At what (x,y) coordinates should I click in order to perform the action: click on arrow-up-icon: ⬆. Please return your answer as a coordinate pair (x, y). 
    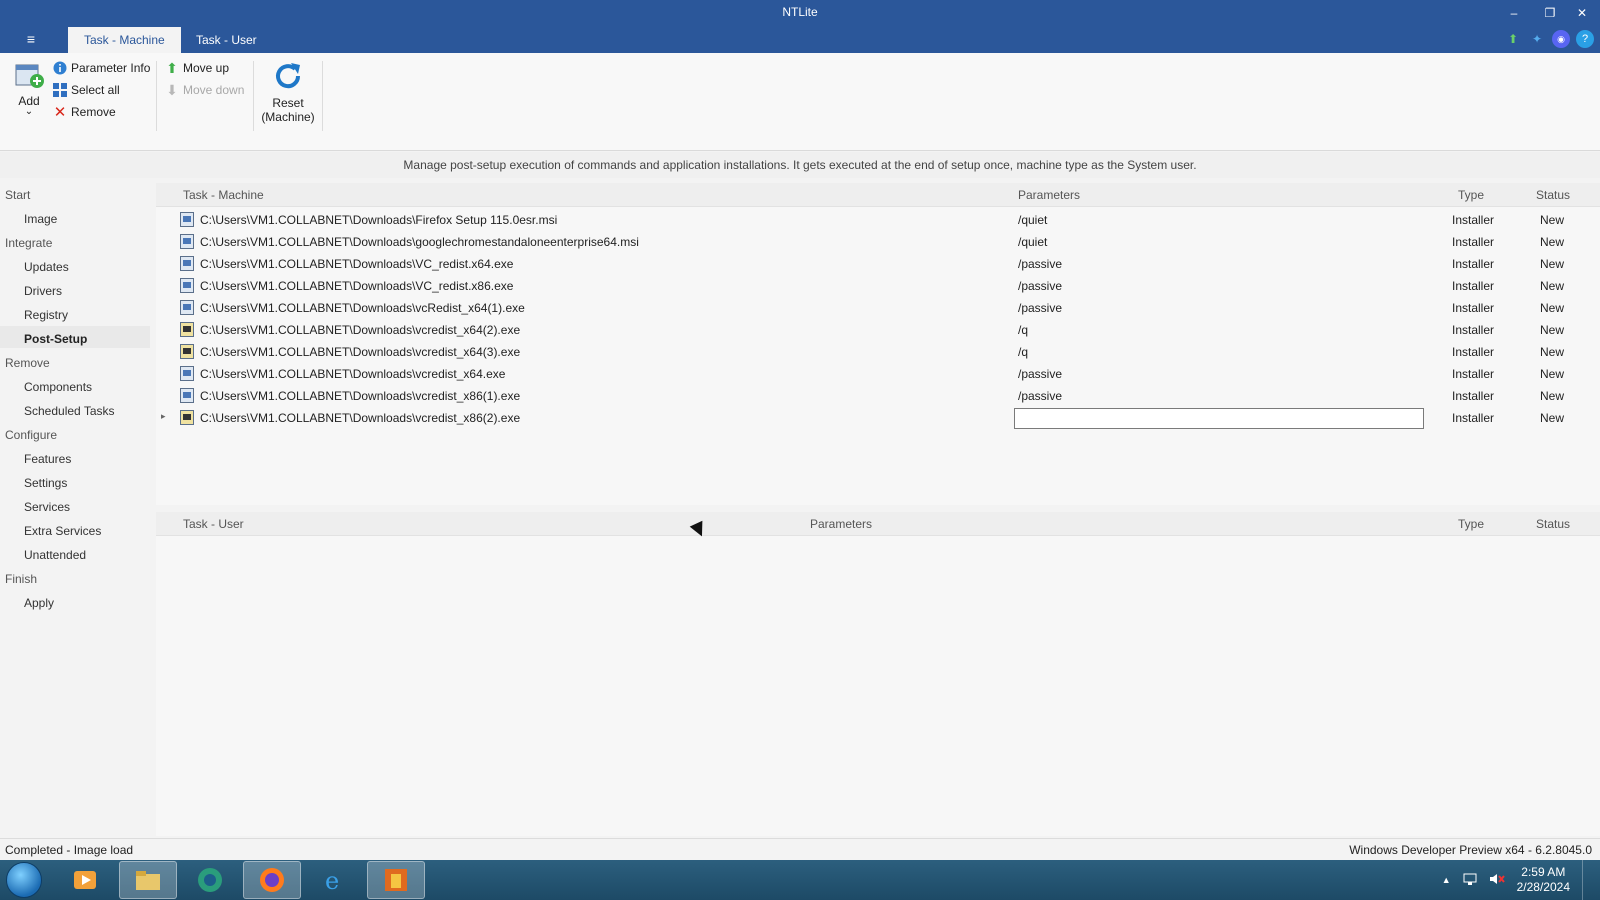
    Looking at the image, I should click on (172, 67).